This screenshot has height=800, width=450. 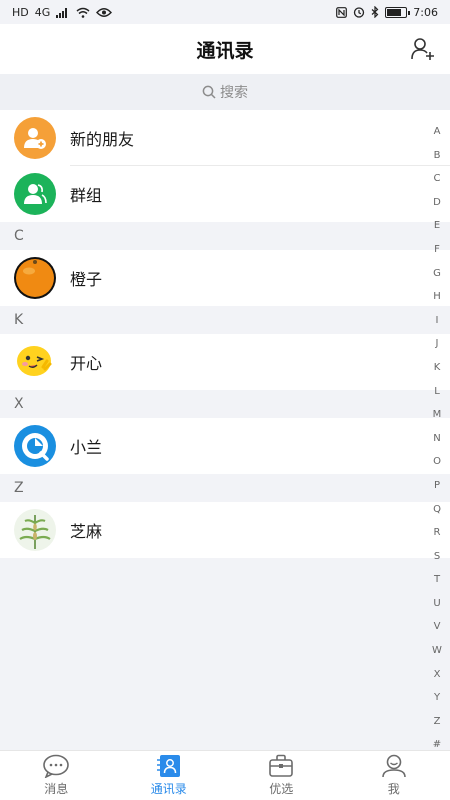 I want to click on search-bar: 搜索, so click(x=225, y=92).